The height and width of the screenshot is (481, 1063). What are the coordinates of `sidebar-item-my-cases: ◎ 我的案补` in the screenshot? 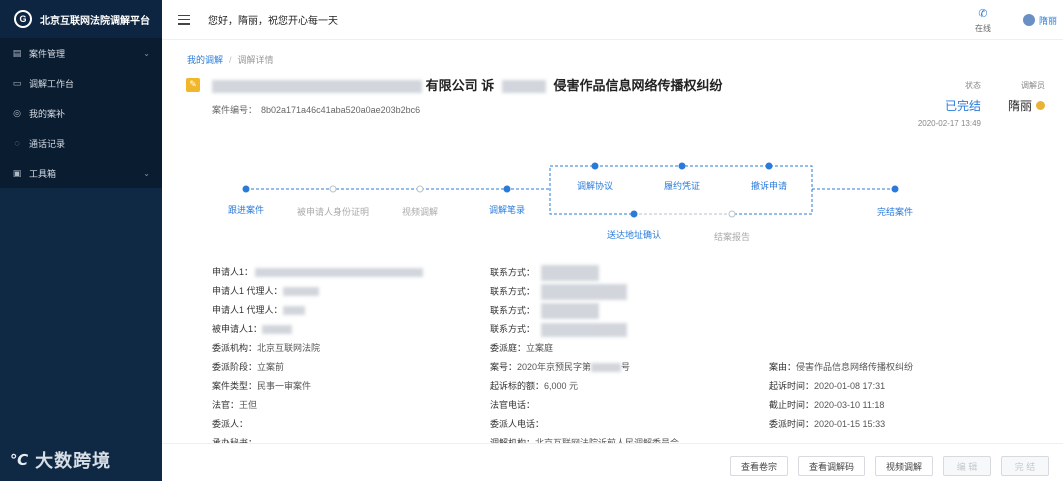 It's located at (81, 113).